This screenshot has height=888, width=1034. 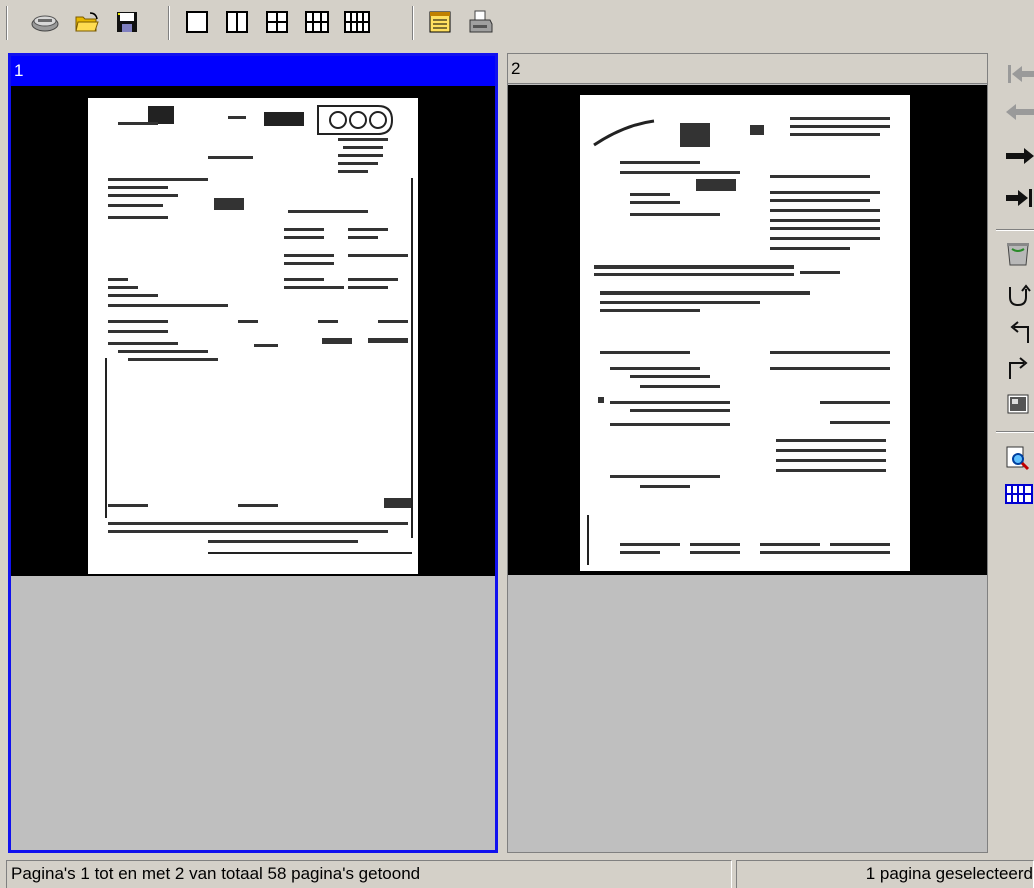 I want to click on scanned-document, so click(x=738, y=341).